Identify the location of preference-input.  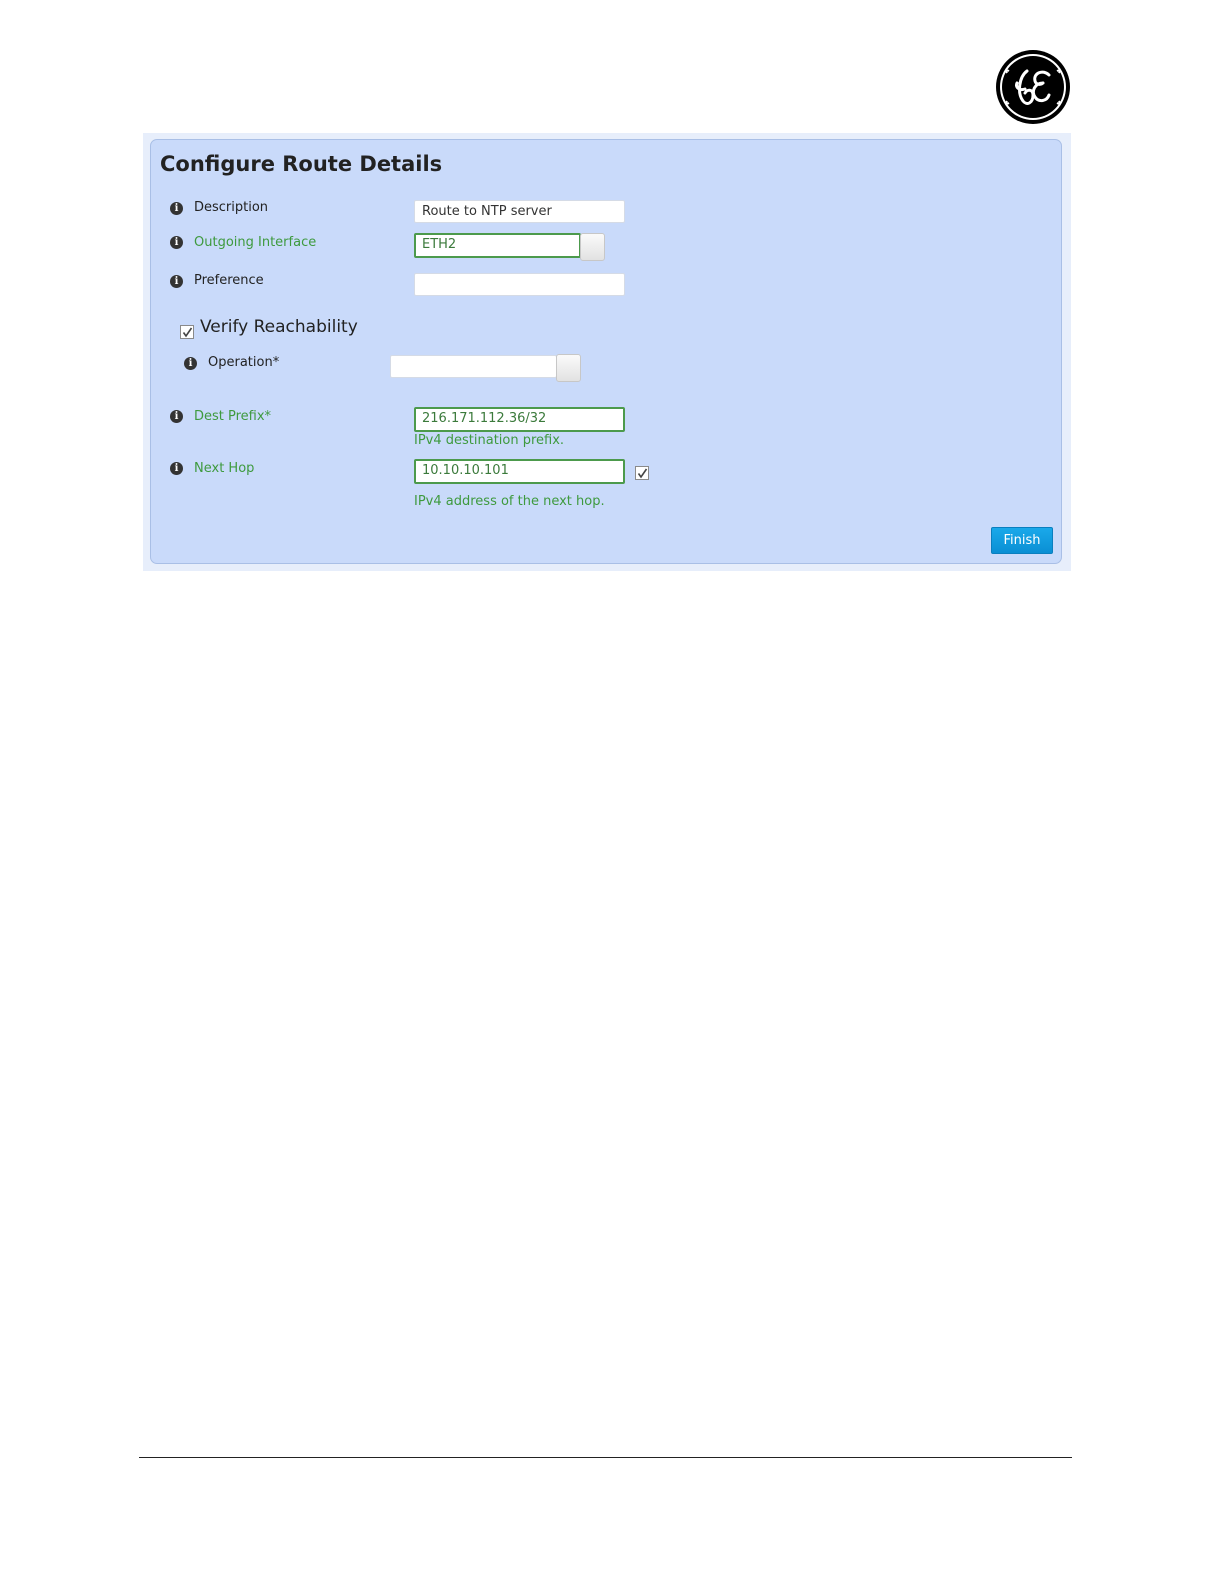
(519, 284).